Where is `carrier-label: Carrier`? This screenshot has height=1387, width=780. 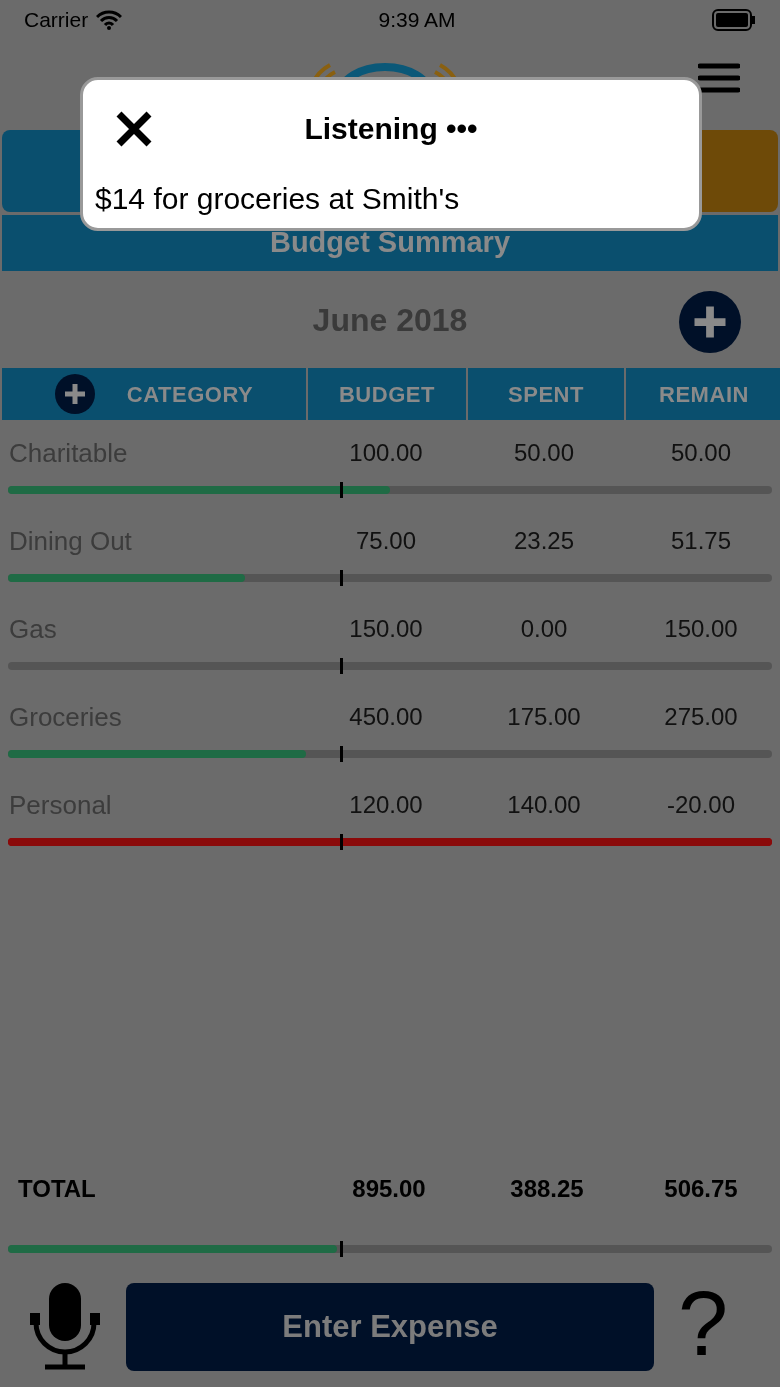 carrier-label: Carrier is located at coordinates (56, 20).